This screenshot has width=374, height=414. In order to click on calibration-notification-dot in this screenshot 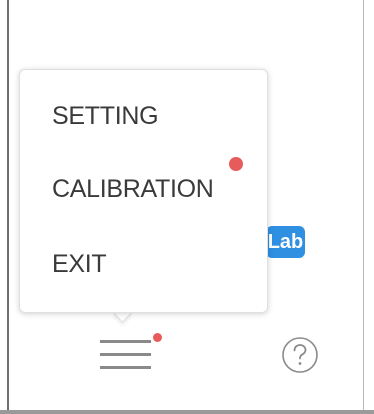, I will do `click(236, 164)`.